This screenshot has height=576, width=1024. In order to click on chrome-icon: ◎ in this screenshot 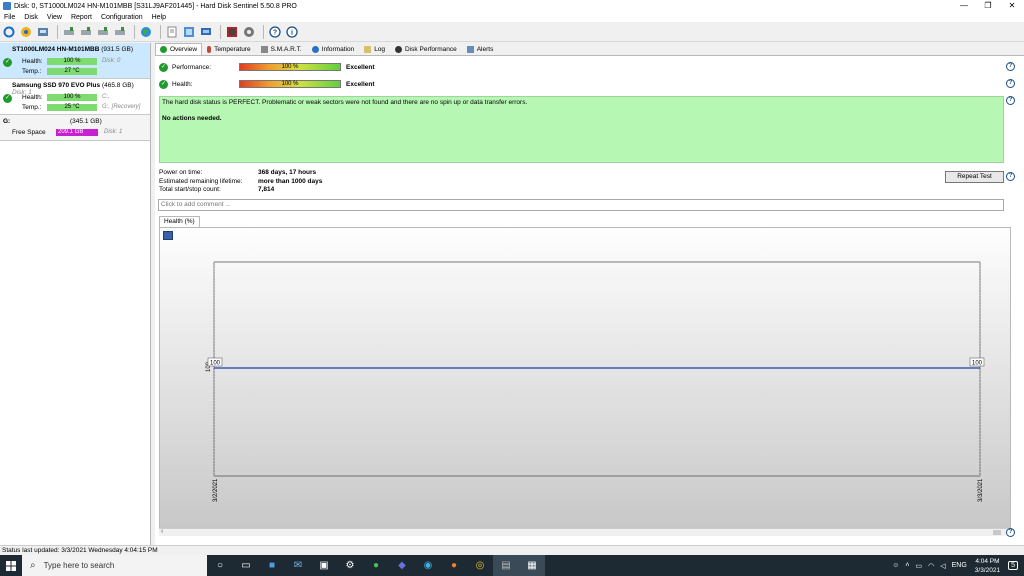, I will do `click(480, 565)`.